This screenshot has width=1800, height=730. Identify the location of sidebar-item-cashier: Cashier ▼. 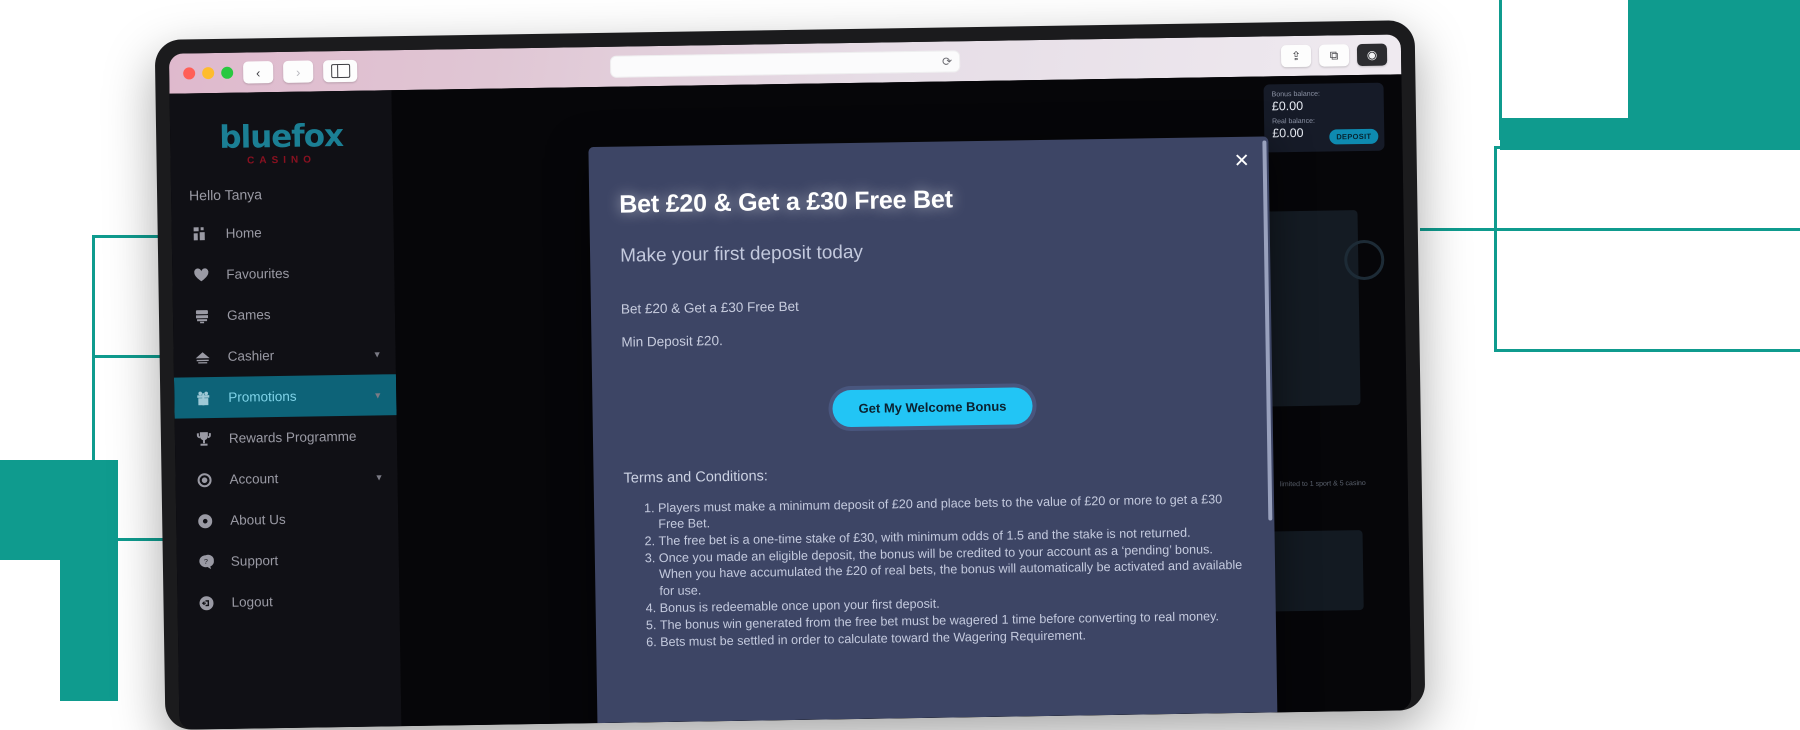
(284, 355).